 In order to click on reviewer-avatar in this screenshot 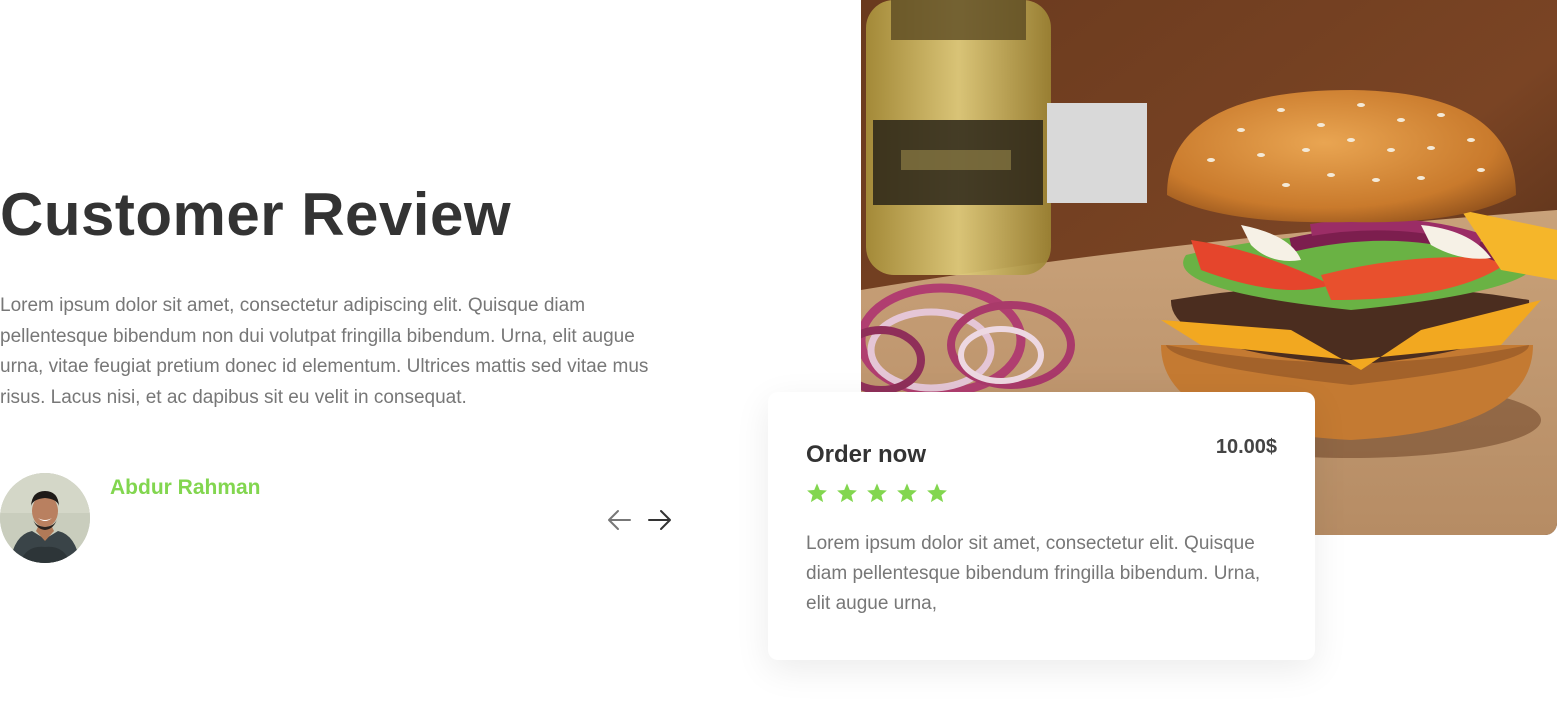, I will do `click(45, 518)`.